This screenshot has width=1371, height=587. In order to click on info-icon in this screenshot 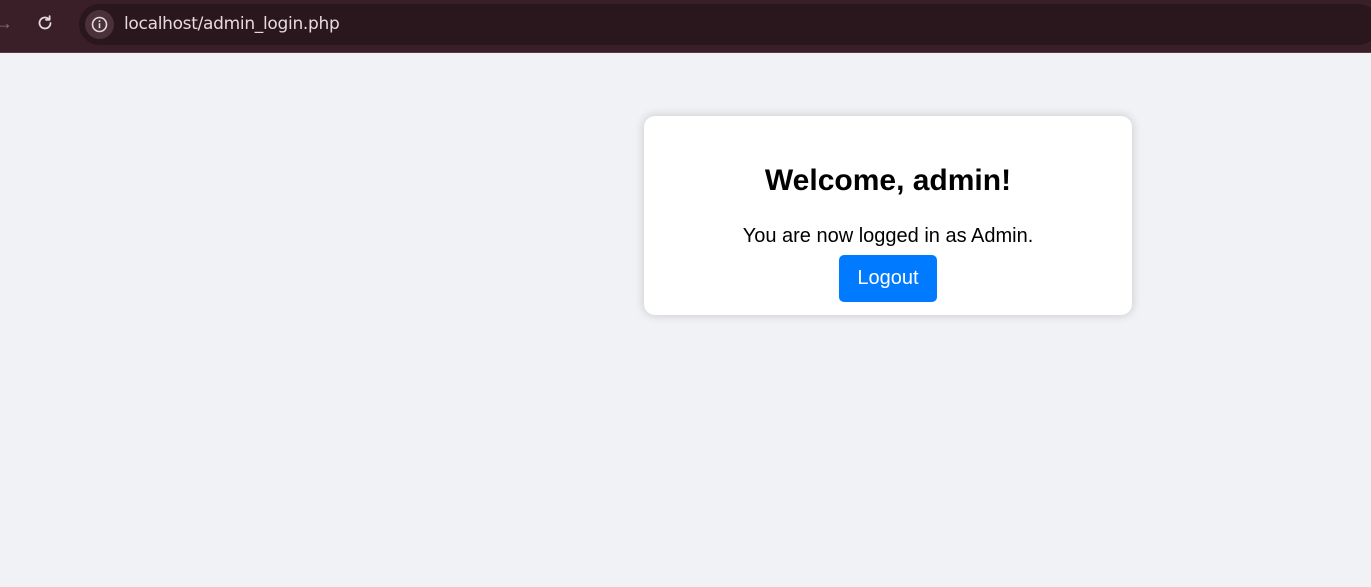, I will do `click(99, 24)`.